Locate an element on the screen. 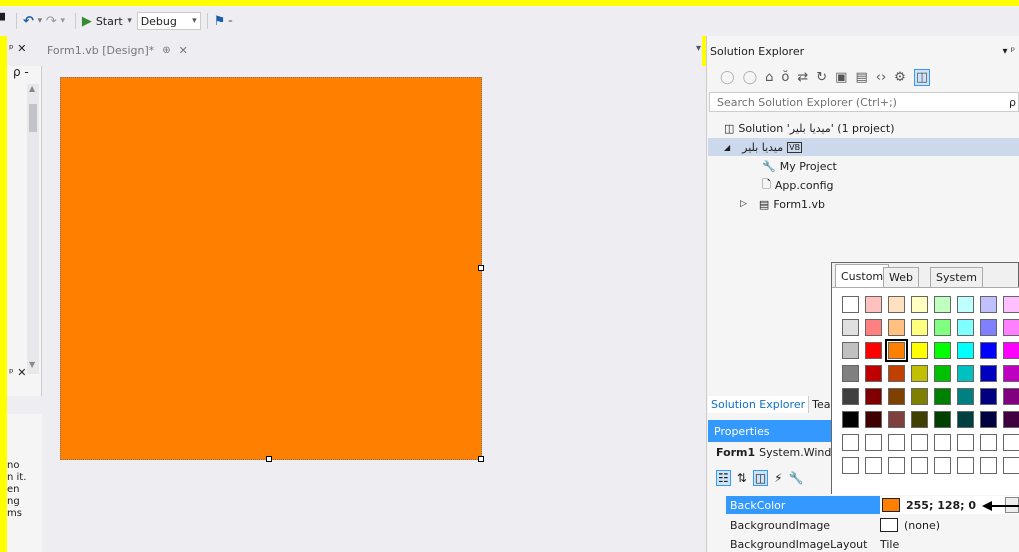  tree-item-my-project: 🔧 My Project is located at coordinates (799, 166).